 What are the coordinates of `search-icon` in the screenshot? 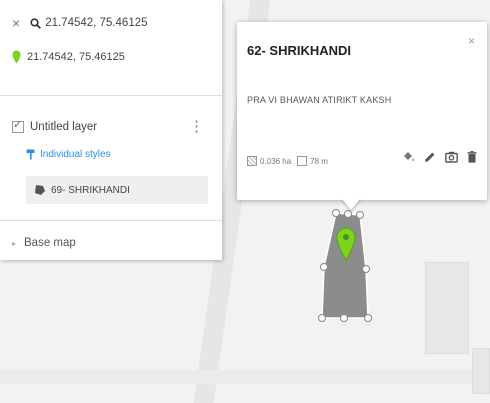 It's located at (36, 23).